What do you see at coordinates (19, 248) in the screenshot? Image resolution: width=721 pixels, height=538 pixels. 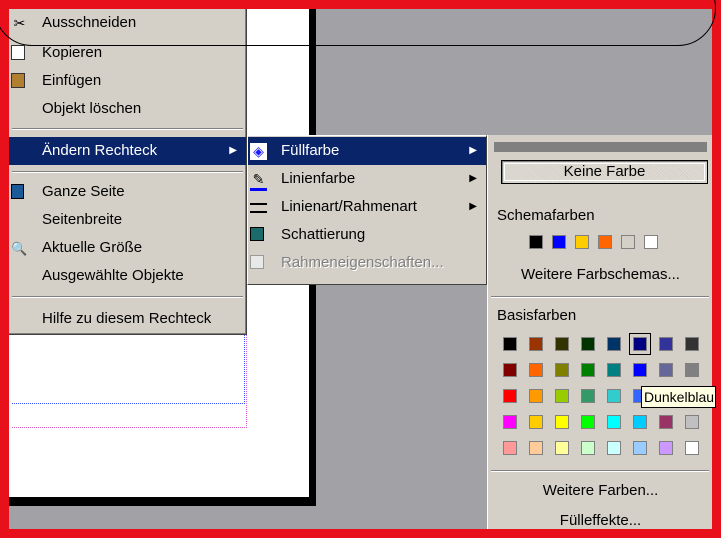 I see `zoom-icon` at bounding box center [19, 248].